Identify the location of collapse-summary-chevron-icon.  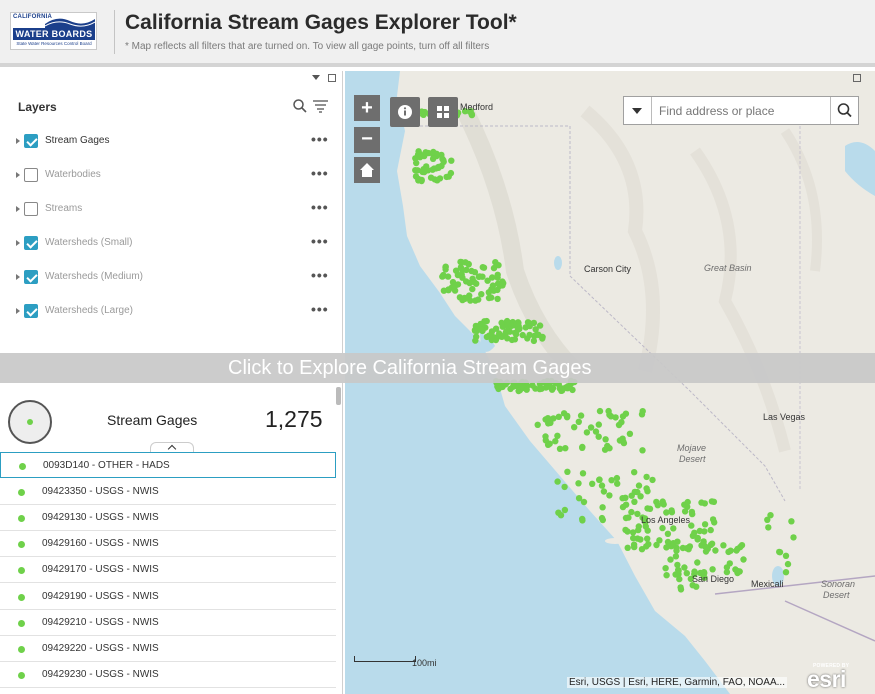
(172, 447).